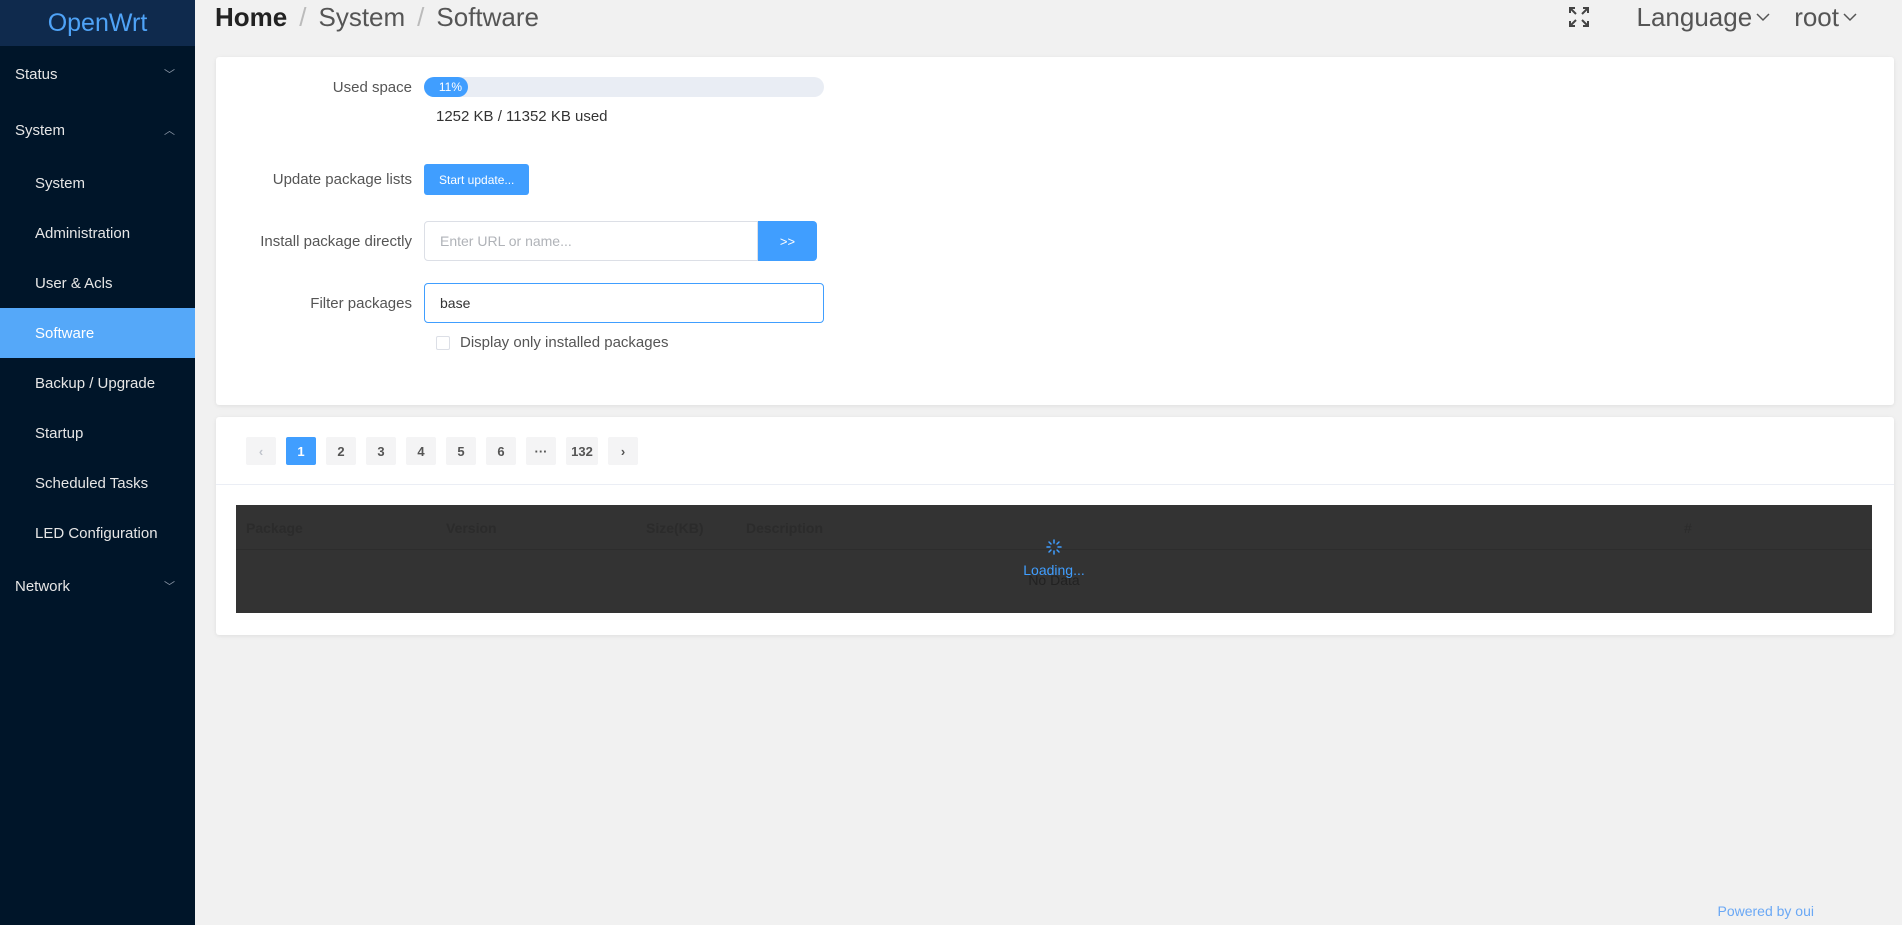 Image resolution: width=1902 pixels, height=925 pixels. What do you see at coordinates (97, 130) in the screenshot?
I see `sidebar-group-system: System ︿` at bounding box center [97, 130].